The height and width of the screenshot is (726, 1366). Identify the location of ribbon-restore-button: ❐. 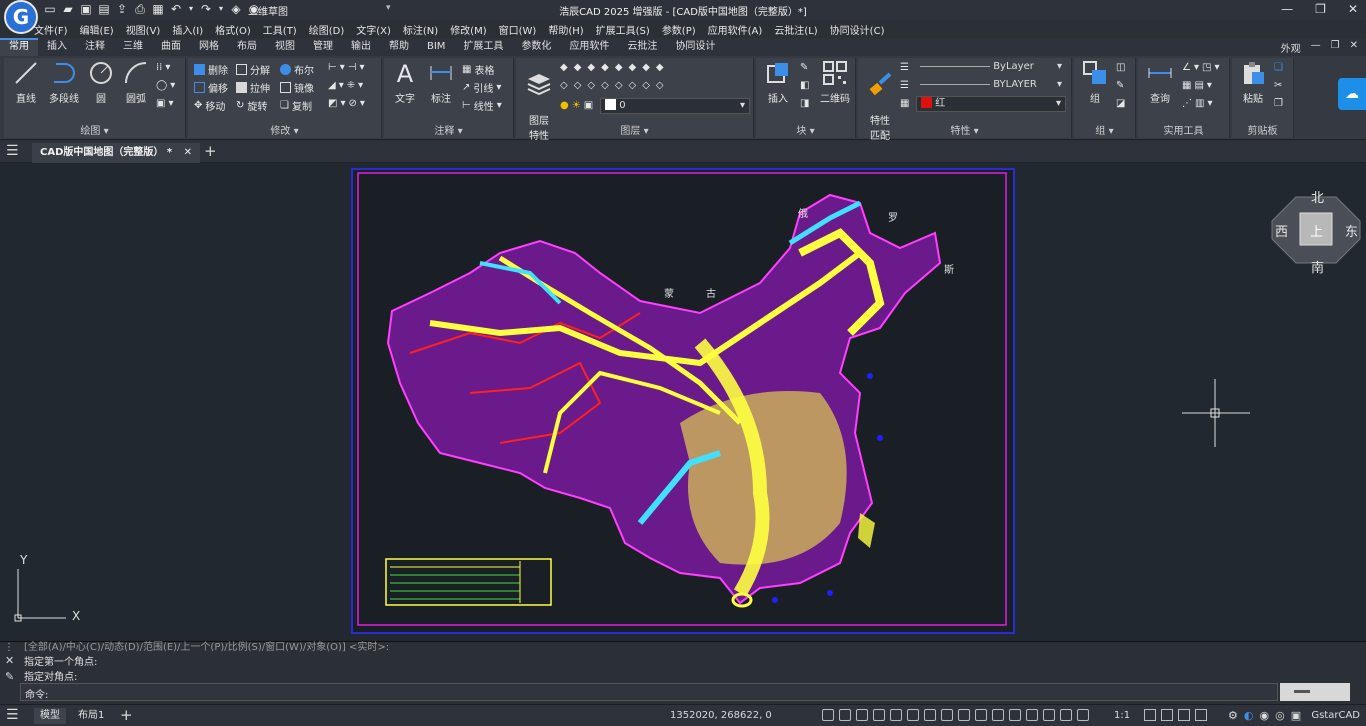
(1335, 47).